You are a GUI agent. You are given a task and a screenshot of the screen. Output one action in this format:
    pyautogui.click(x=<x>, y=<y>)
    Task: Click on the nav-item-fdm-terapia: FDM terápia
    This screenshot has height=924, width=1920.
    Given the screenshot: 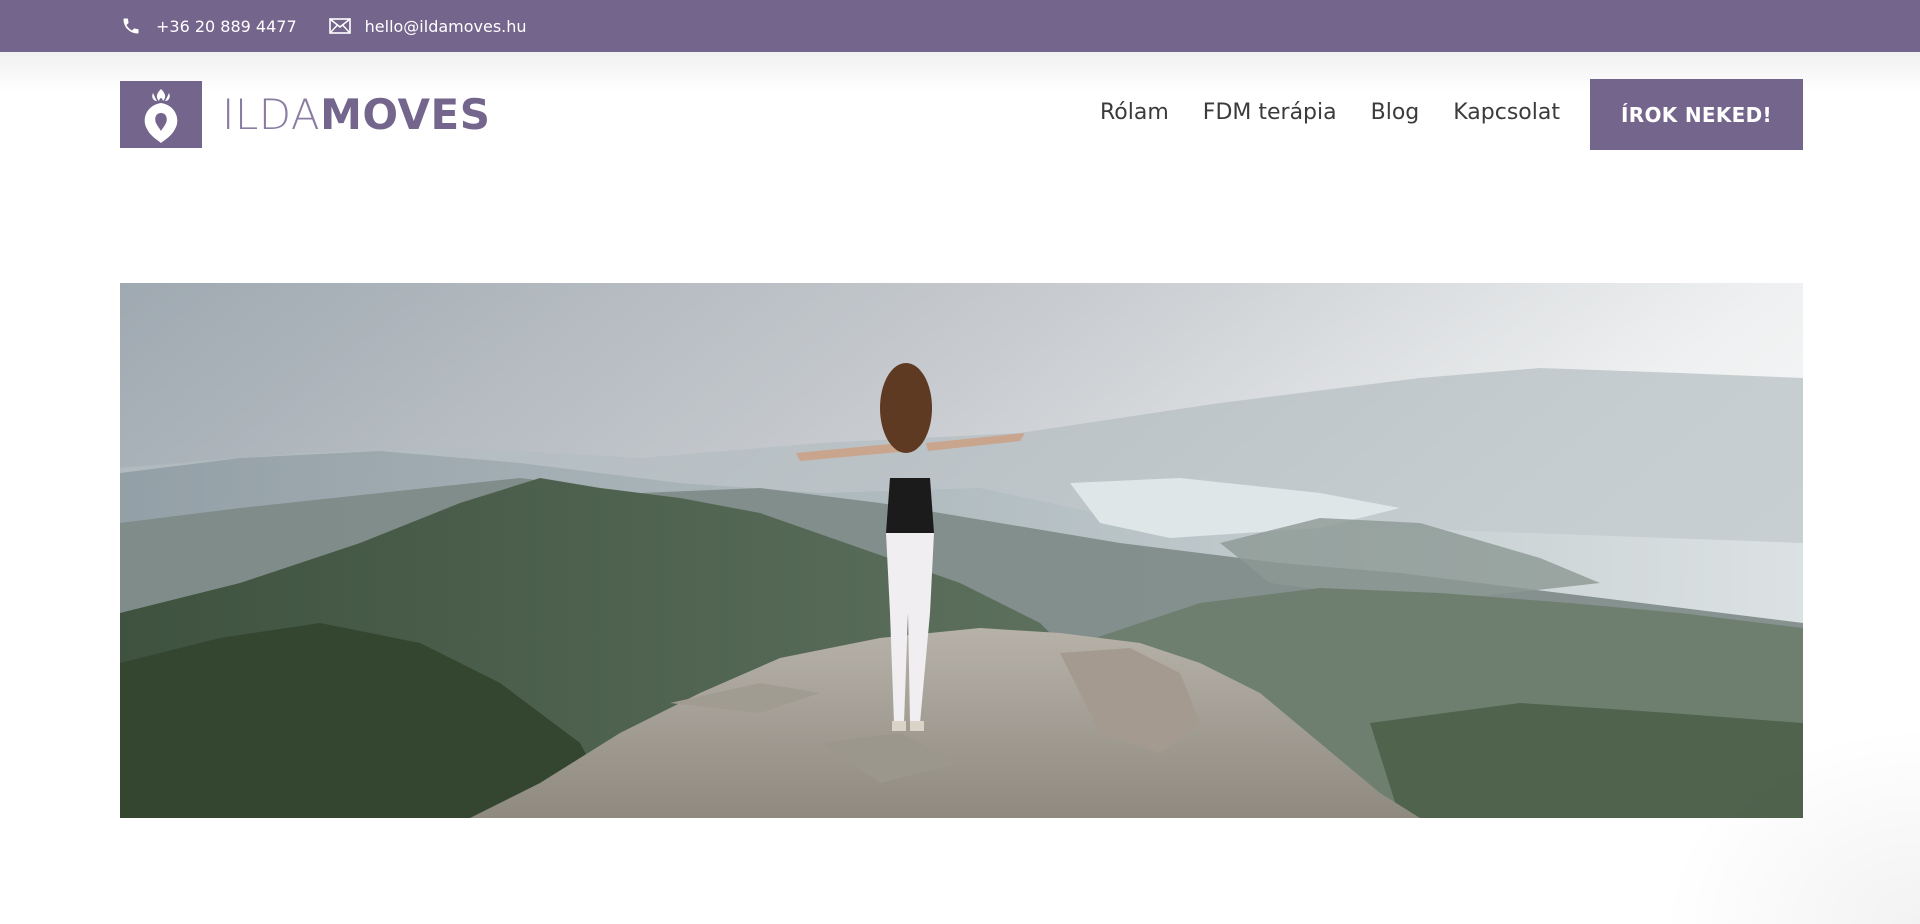 What is the action you would take?
    pyautogui.click(x=1270, y=112)
    